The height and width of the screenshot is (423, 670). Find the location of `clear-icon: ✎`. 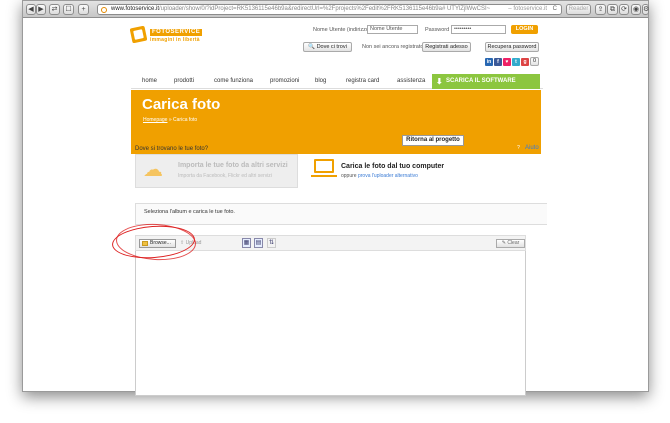

clear-icon: ✎ is located at coordinates (503, 243).